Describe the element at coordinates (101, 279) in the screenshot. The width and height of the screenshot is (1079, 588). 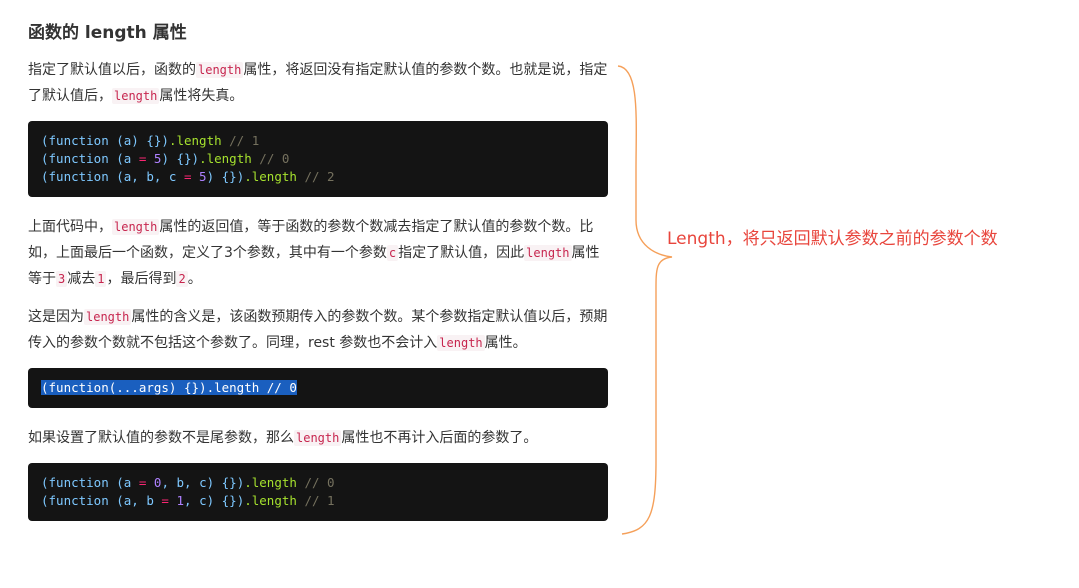
I see `inline-code: 1` at that location.